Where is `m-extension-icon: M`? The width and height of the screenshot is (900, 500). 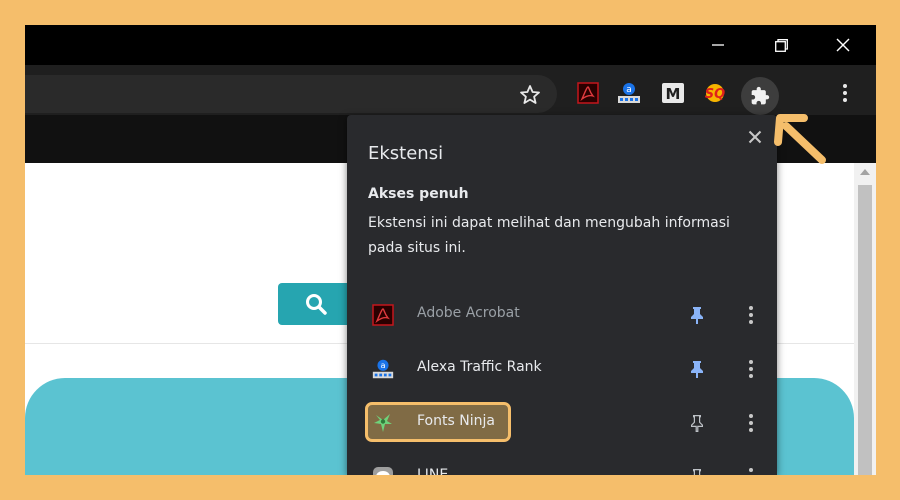 m-extension-icon: M is located at coordinates (673, 93).